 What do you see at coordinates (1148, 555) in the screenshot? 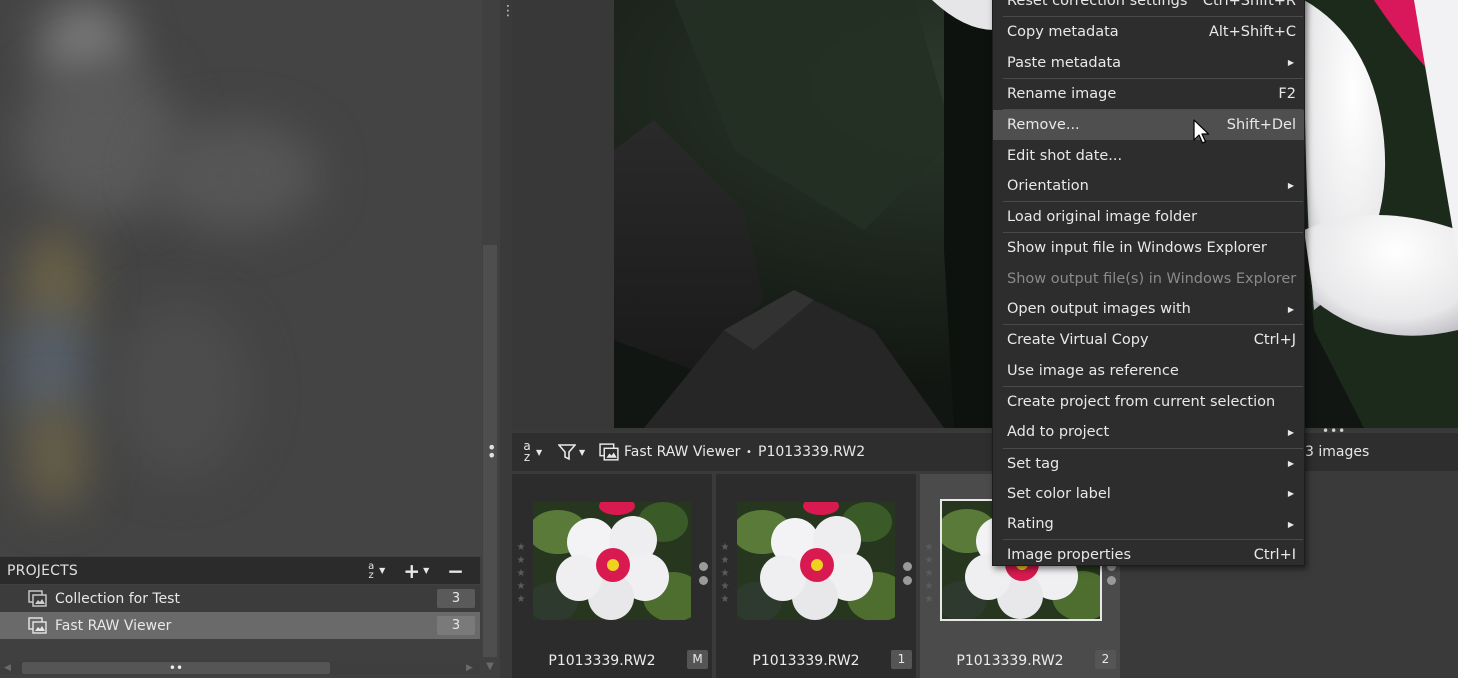
I see `menu-item-image-properties: Image properties Ctrl+I` at bounding box center [1148, 555].